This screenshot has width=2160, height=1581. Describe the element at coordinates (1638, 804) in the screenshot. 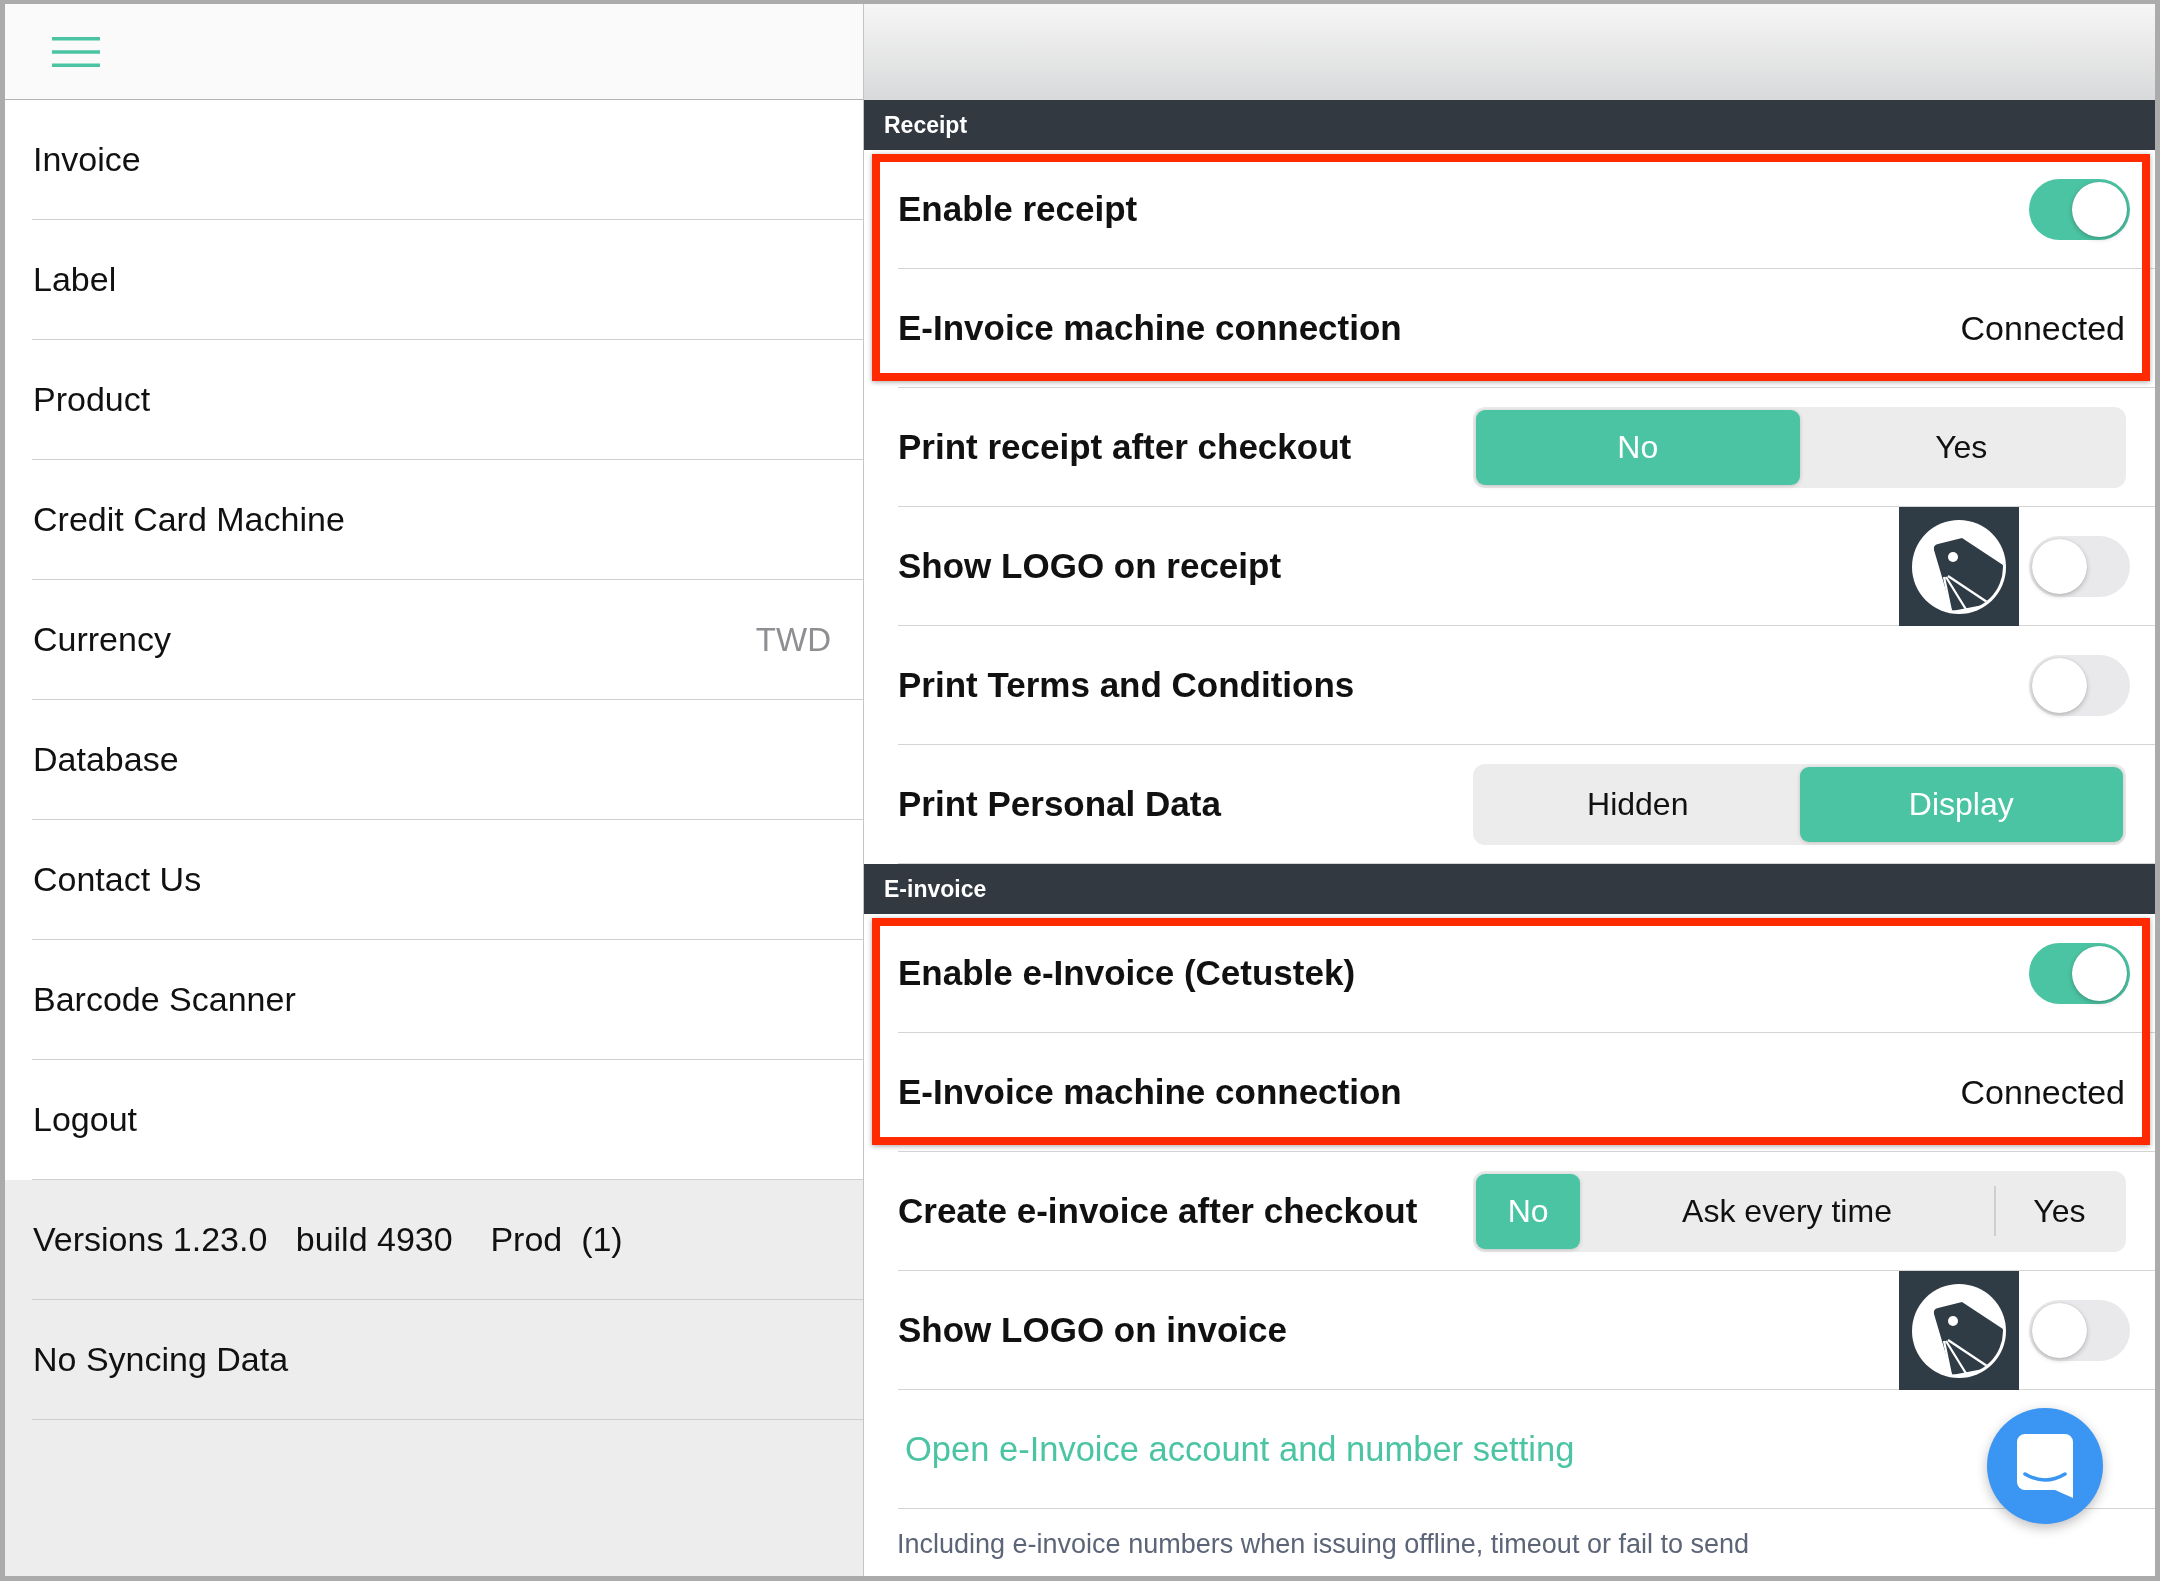

I see `segment-option: Hidden` at that location.